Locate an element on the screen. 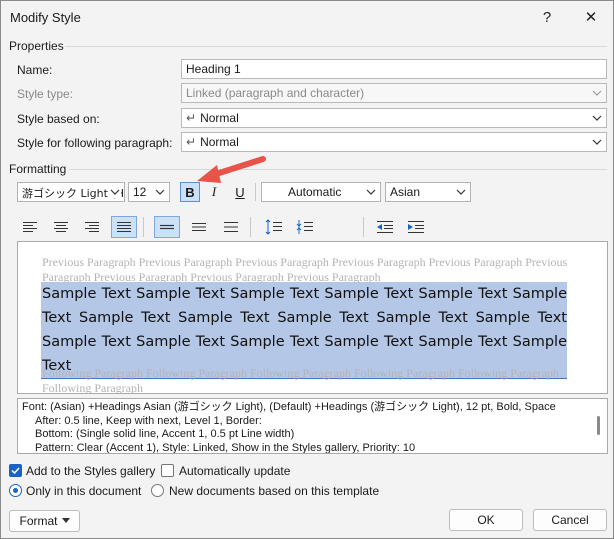 This screenshot has height=539, width=614. increase-spacing-button is located at coordinates (274, 227).